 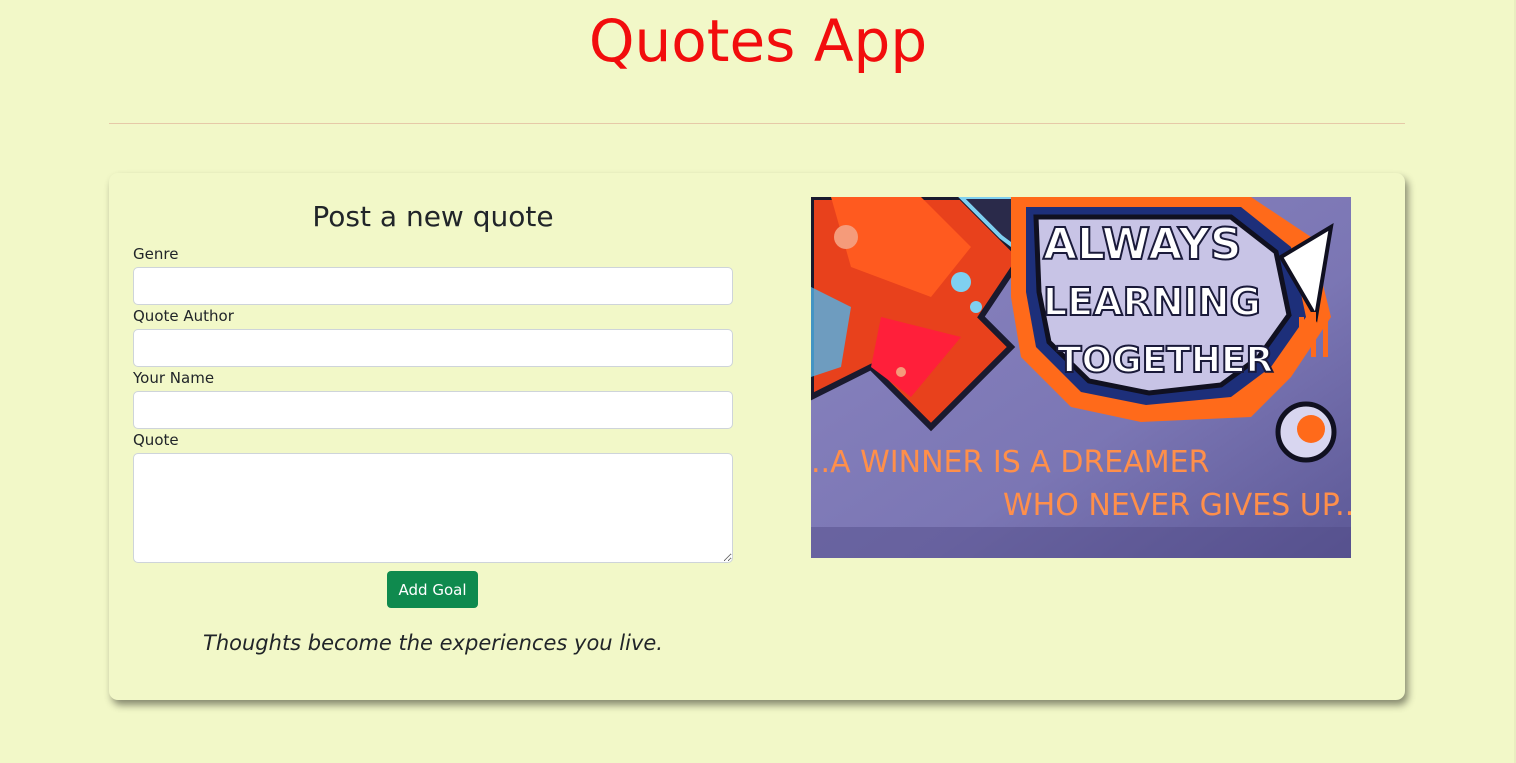 I want to click on graffiti-line3: TOGETHER, so click(x=1165, y=360).